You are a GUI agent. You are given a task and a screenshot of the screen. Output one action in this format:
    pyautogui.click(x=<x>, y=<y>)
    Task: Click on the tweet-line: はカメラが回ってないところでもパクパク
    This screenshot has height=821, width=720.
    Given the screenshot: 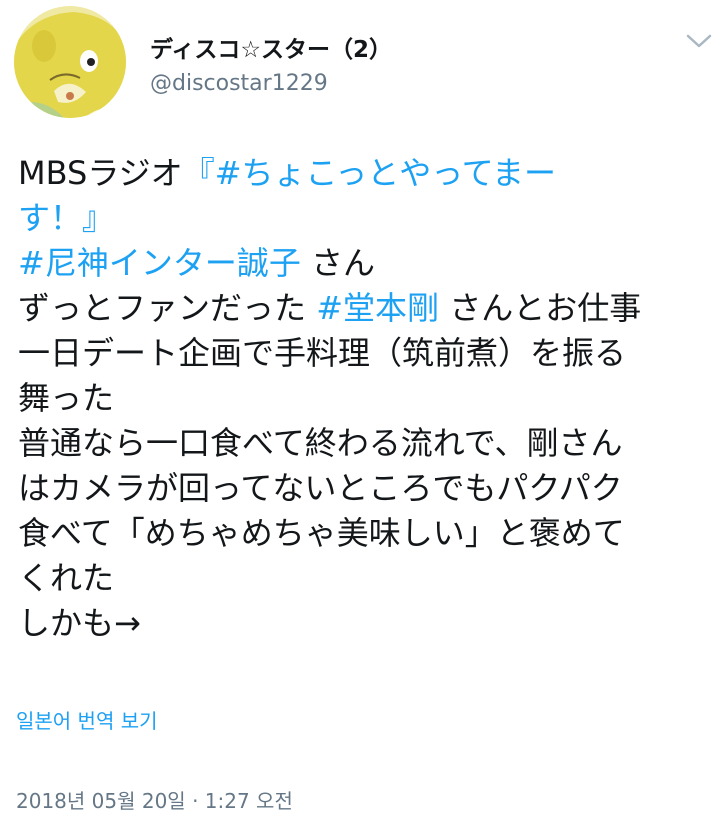 What is the action you would take?
    pyautogui.click(x=320, y=488)
    